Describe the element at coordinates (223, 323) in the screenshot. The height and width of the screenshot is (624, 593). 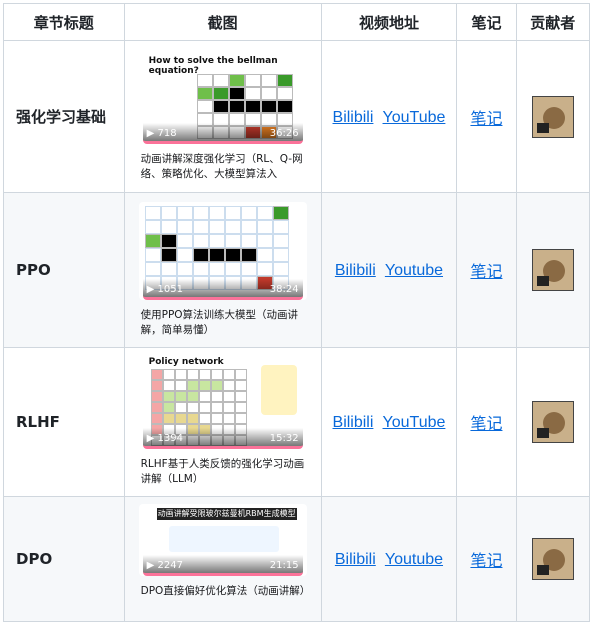
I see `video-caption: 使用PPO算法训练大模型（动画讲解，简单易懂）` at that location.